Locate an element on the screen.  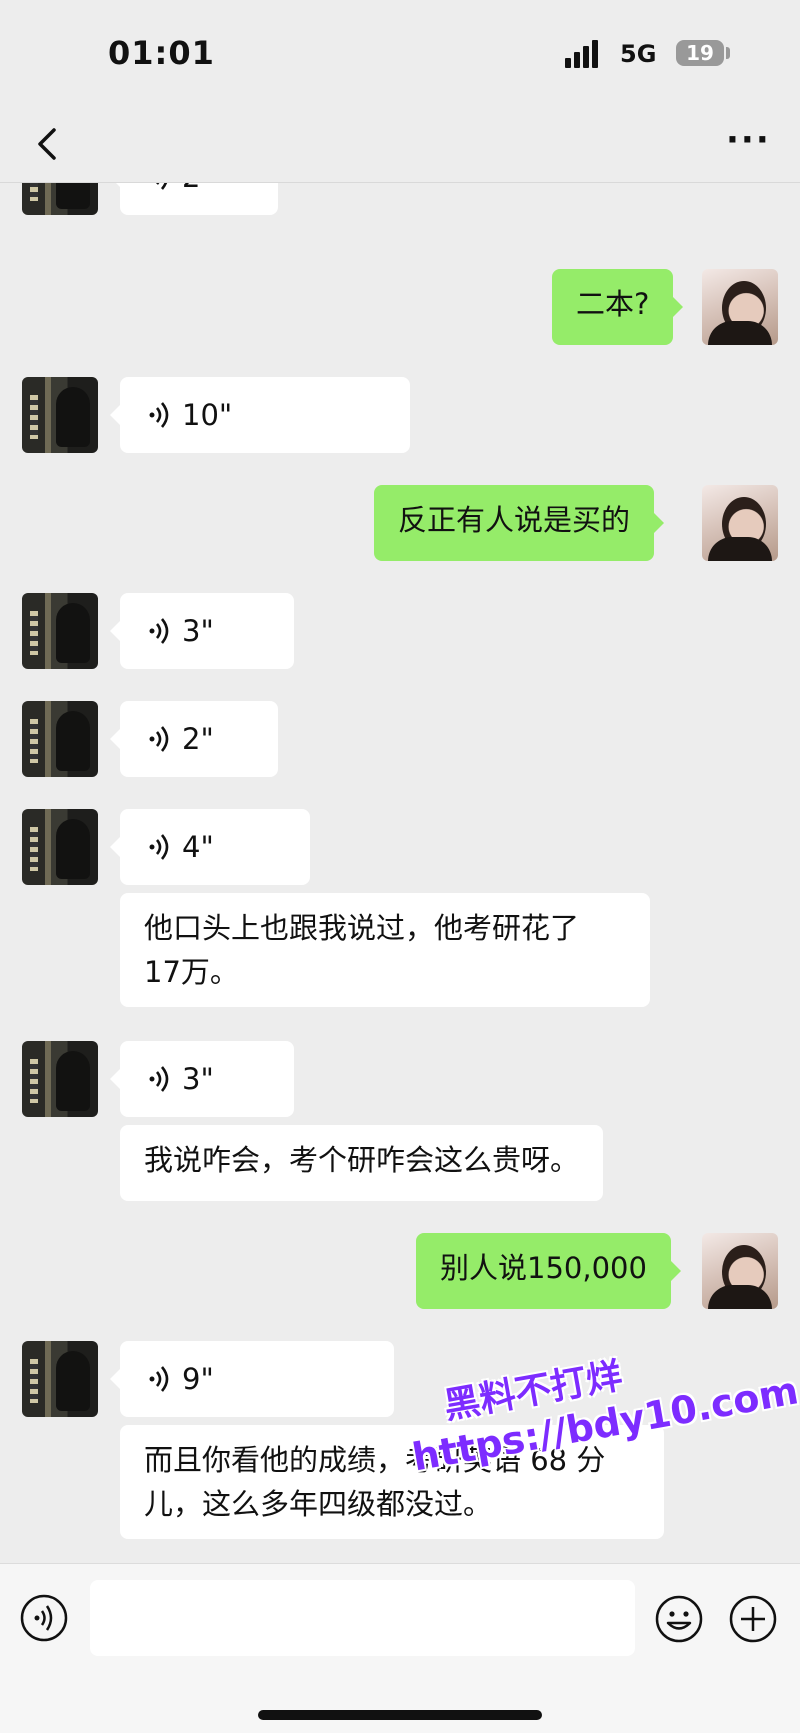
status-time: 01:01 is located at coordinates (161, 53).